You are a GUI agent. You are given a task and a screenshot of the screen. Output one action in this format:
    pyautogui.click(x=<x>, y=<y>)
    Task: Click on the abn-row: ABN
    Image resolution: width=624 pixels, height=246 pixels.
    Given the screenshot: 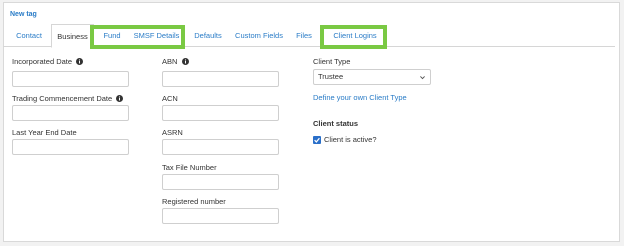 What is the action you would take?
    pyautogui.click(x=175, y=61)
    